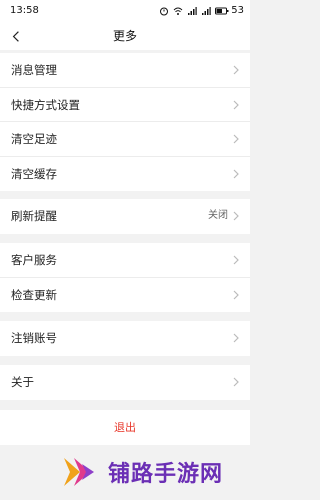  What do you see at coordinates (34, 216) in the screenshot?
I see `menu-item-label: 刷新提醒` at bounding box center [34, 216].